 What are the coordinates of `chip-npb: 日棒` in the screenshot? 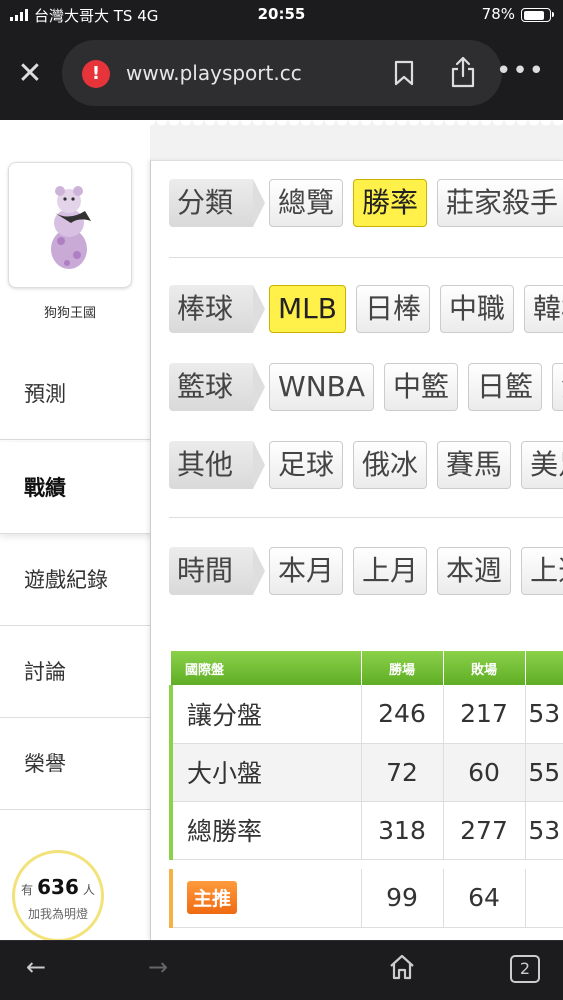 It's located at (392, 309).